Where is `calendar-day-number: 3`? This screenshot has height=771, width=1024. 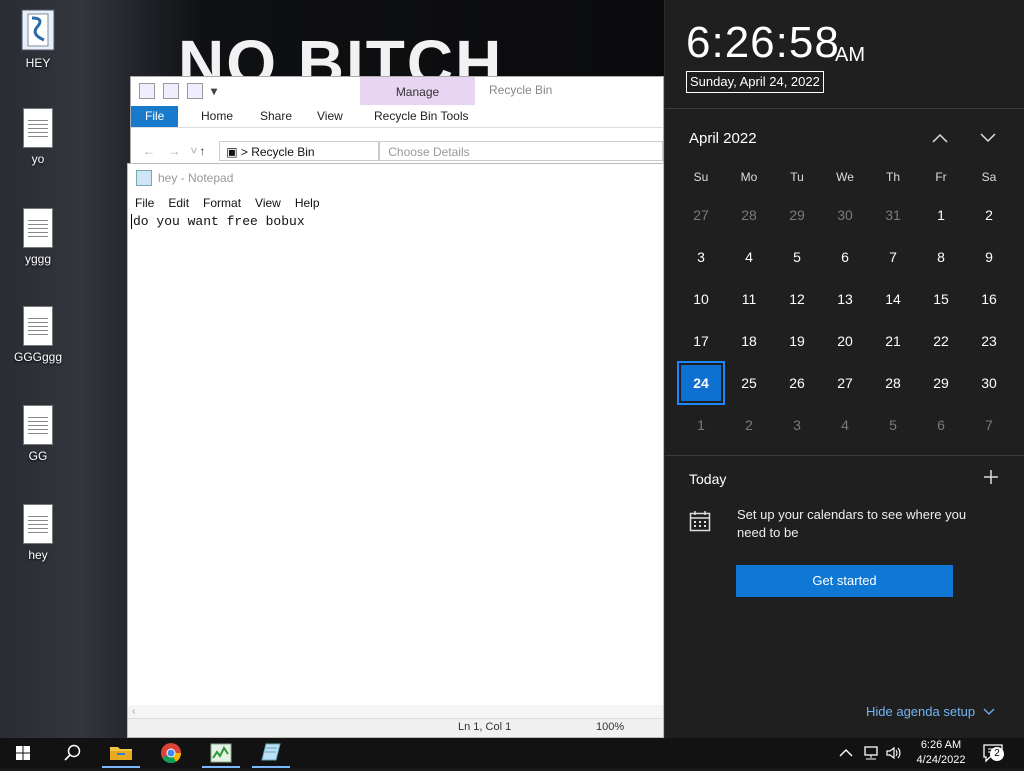 calendar-day-number: 3 is located at coordinates (701, 257).